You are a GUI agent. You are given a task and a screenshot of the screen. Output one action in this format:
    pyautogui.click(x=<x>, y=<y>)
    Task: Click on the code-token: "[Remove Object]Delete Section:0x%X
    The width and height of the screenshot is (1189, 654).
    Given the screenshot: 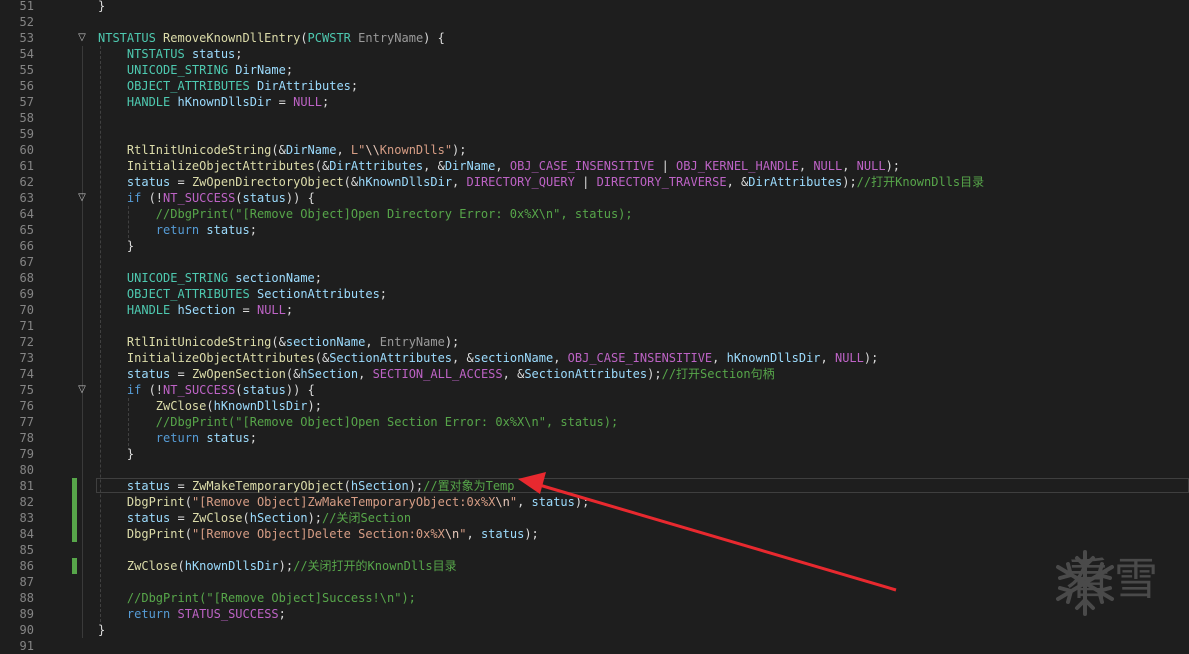 What is the action you would take?
    pyautogui.click(x=318, y=534)
    